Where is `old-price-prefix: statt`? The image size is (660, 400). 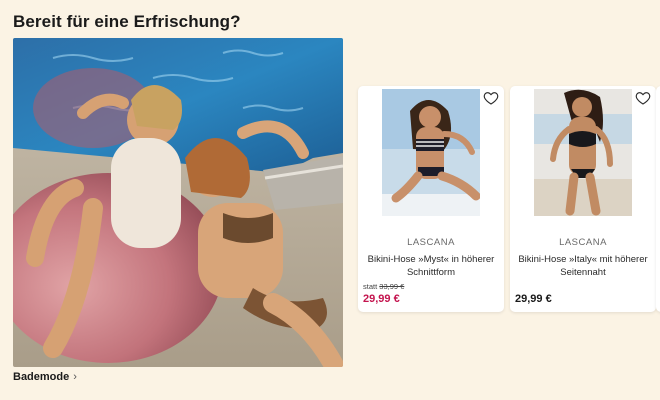 old-price-prefix: statt is located at coordinates (370, 286).